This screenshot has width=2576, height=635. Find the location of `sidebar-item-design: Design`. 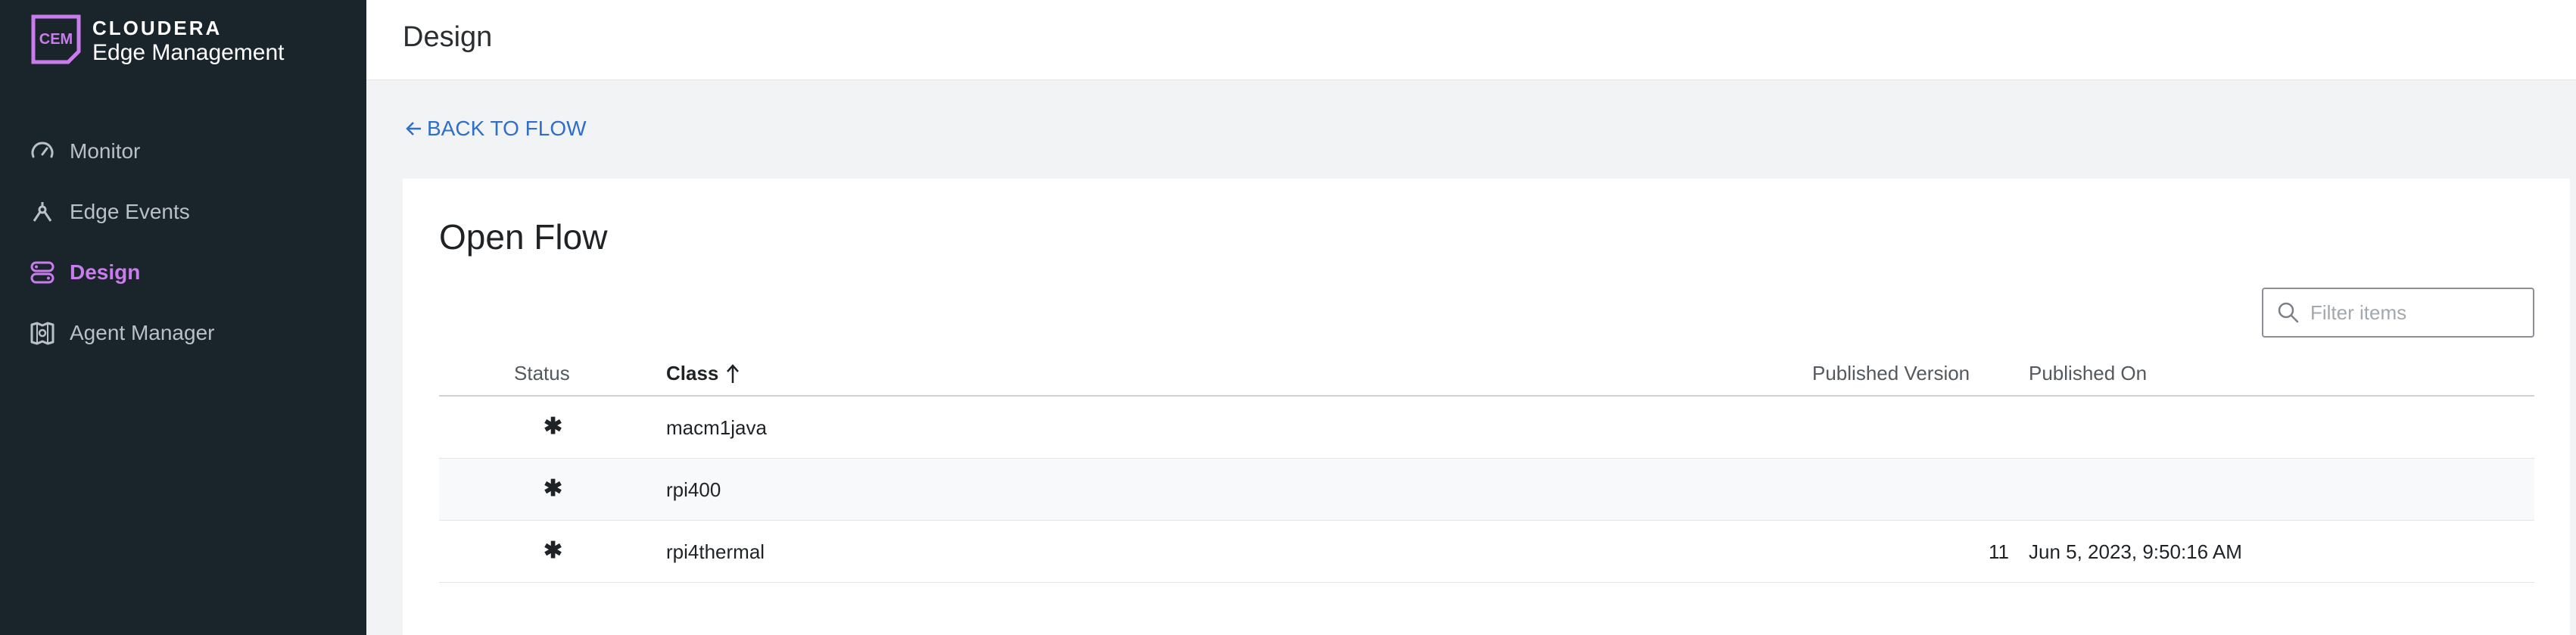

sidebar-item-design: Design is located at coordinates (183, 272).